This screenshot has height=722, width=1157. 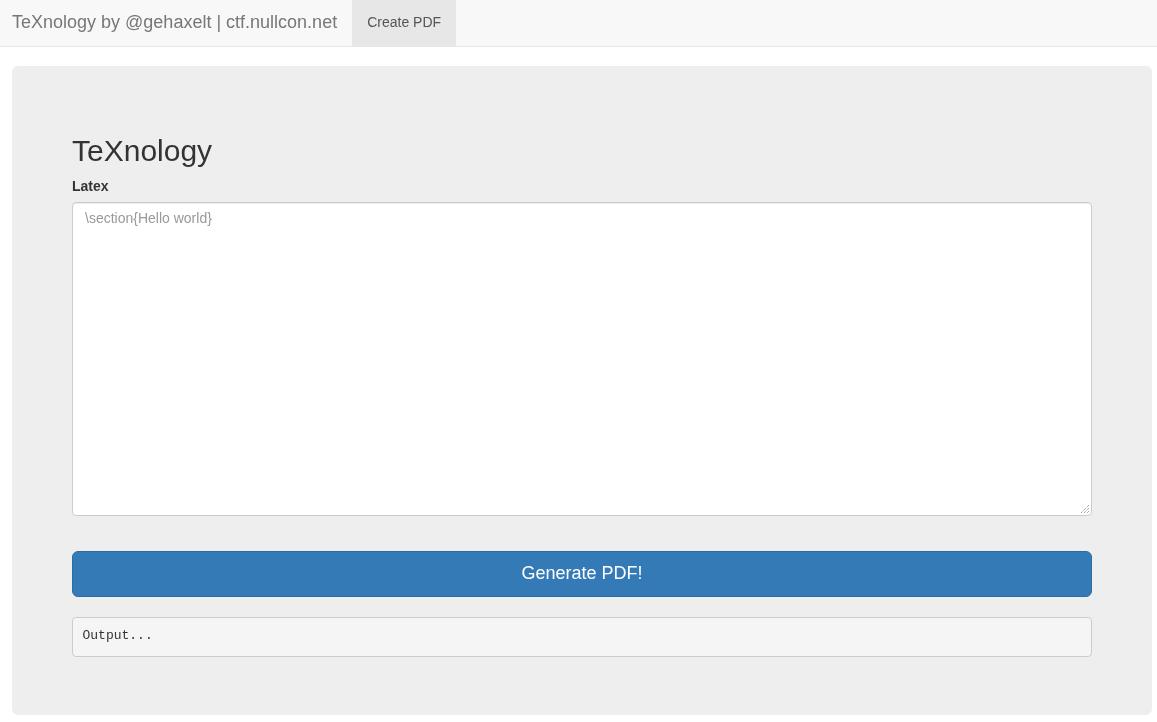 What do you see at coordinates (582, 574) in the screenshot?
I see `generate-pdf-button: Generate PDF!` at bounding box center [582, 574].